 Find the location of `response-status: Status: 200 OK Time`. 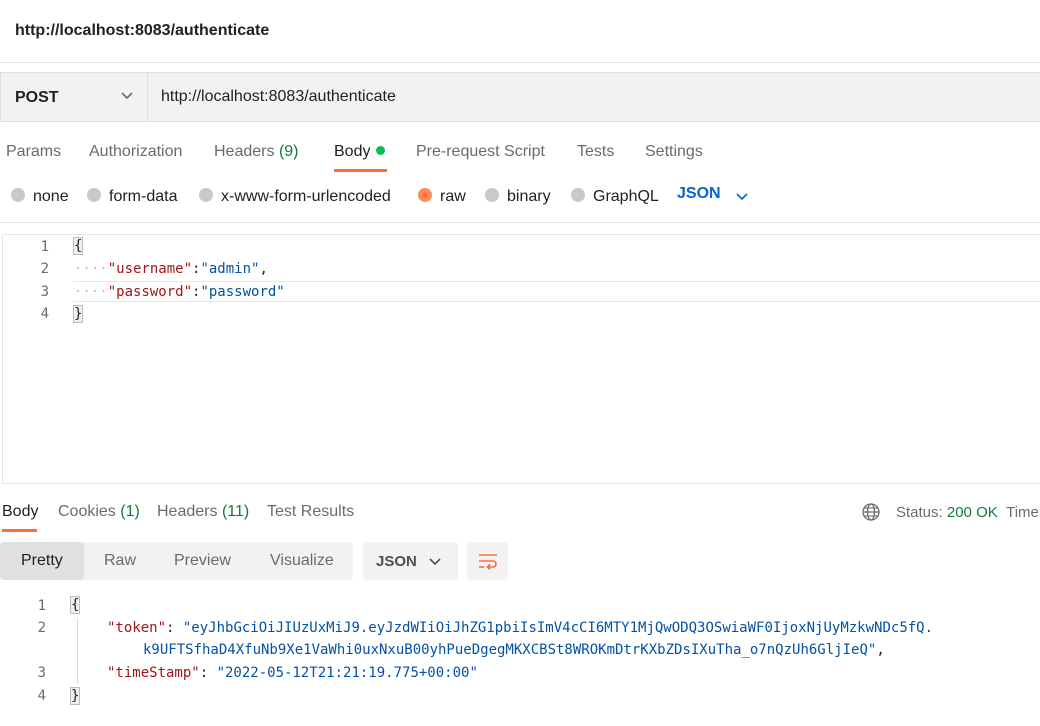

response-status: Status: 200 OK Time is located at coordinates (967, 512).